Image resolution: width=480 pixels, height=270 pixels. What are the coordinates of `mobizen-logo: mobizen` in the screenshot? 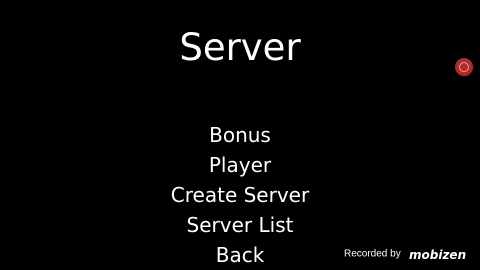 It's located at (437, 255).